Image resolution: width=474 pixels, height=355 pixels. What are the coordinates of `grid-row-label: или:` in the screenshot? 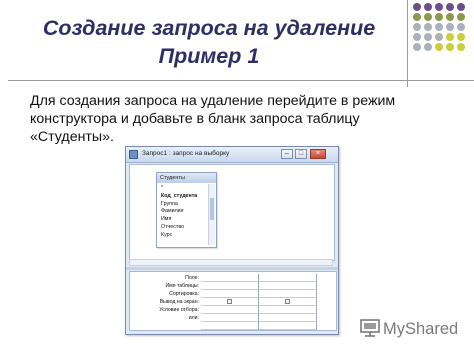 It's located at (193, 318).